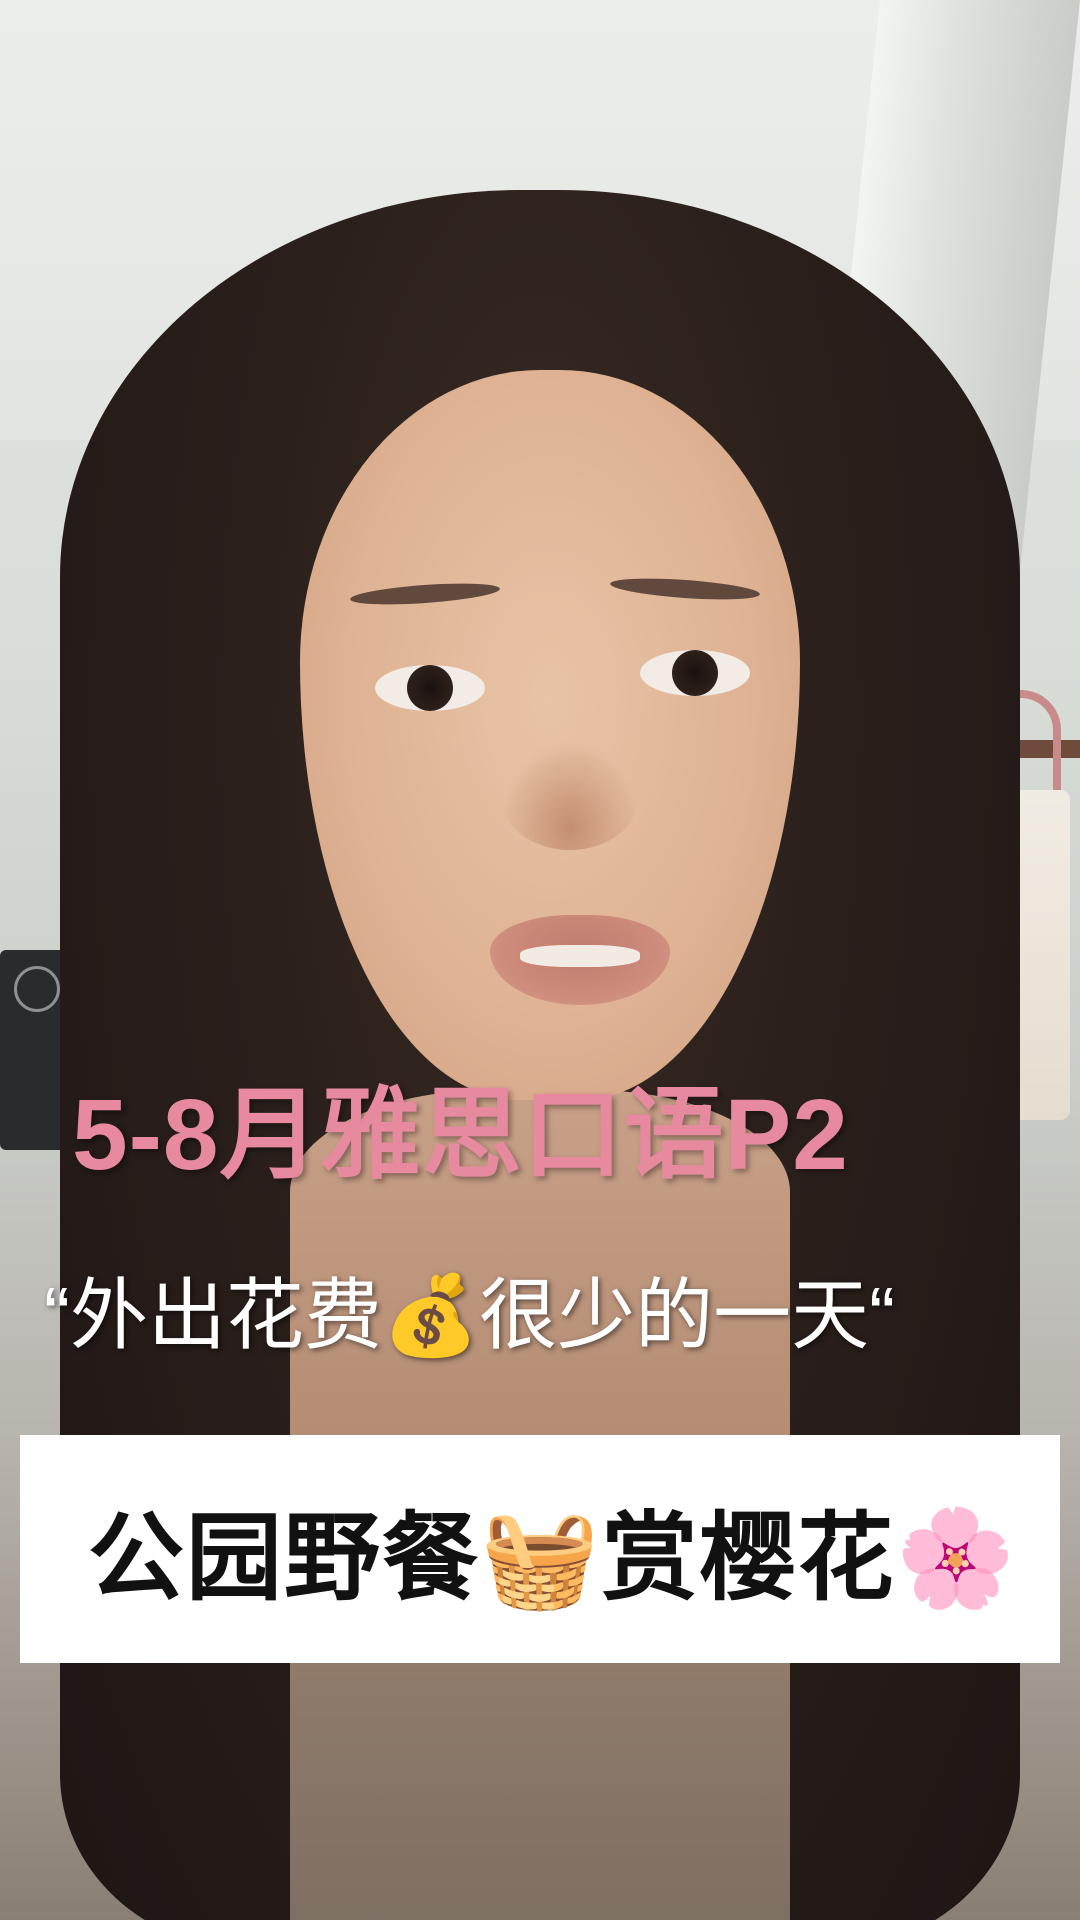  I want to click on answer-banner: 公园野餐🧺赏樱花🌸, so click(540, 1549).